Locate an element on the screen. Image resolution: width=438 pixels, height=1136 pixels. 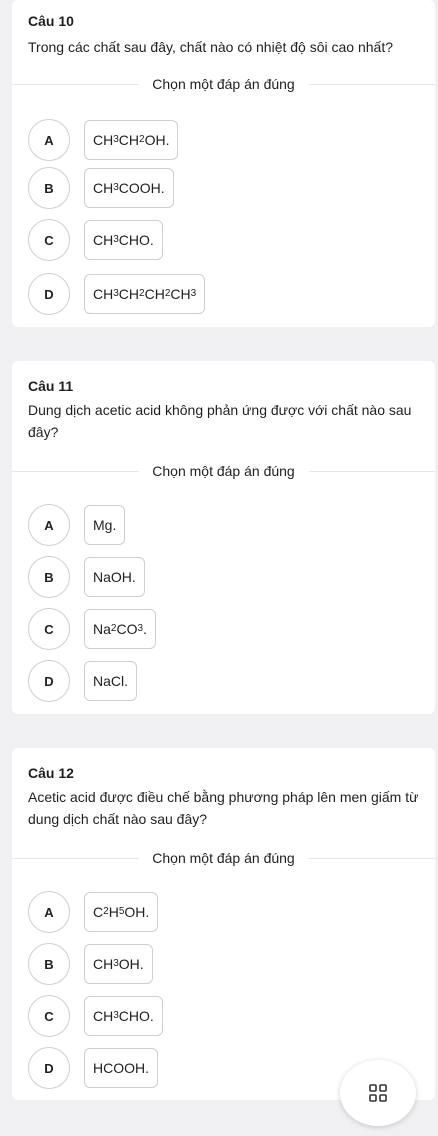
option-b: B CH 3 COOH. is located at coordinates (101, 188).